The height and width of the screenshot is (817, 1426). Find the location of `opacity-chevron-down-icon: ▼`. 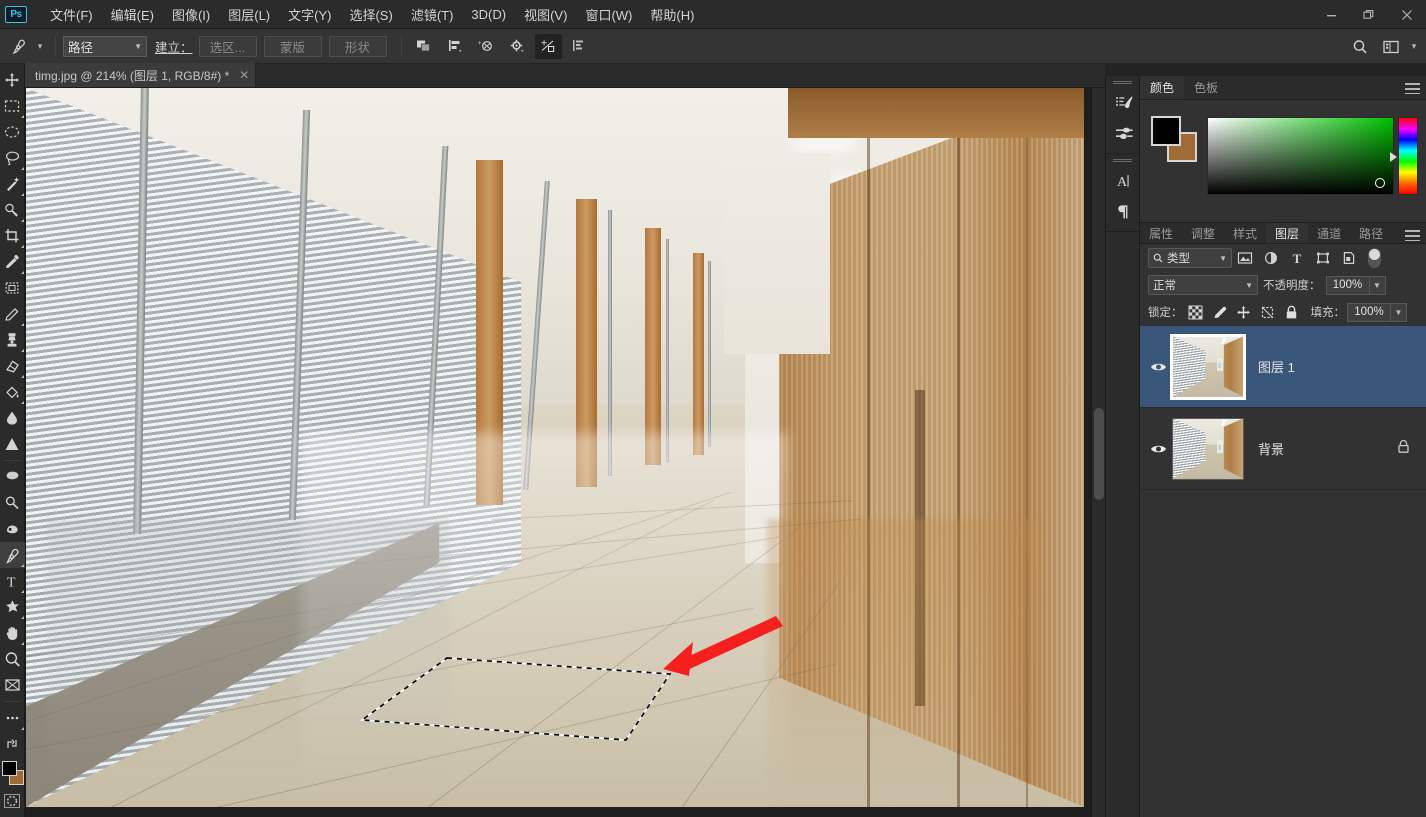

opacity-chevron-down-icon: ▼ is located at coordinates (1377, 285).